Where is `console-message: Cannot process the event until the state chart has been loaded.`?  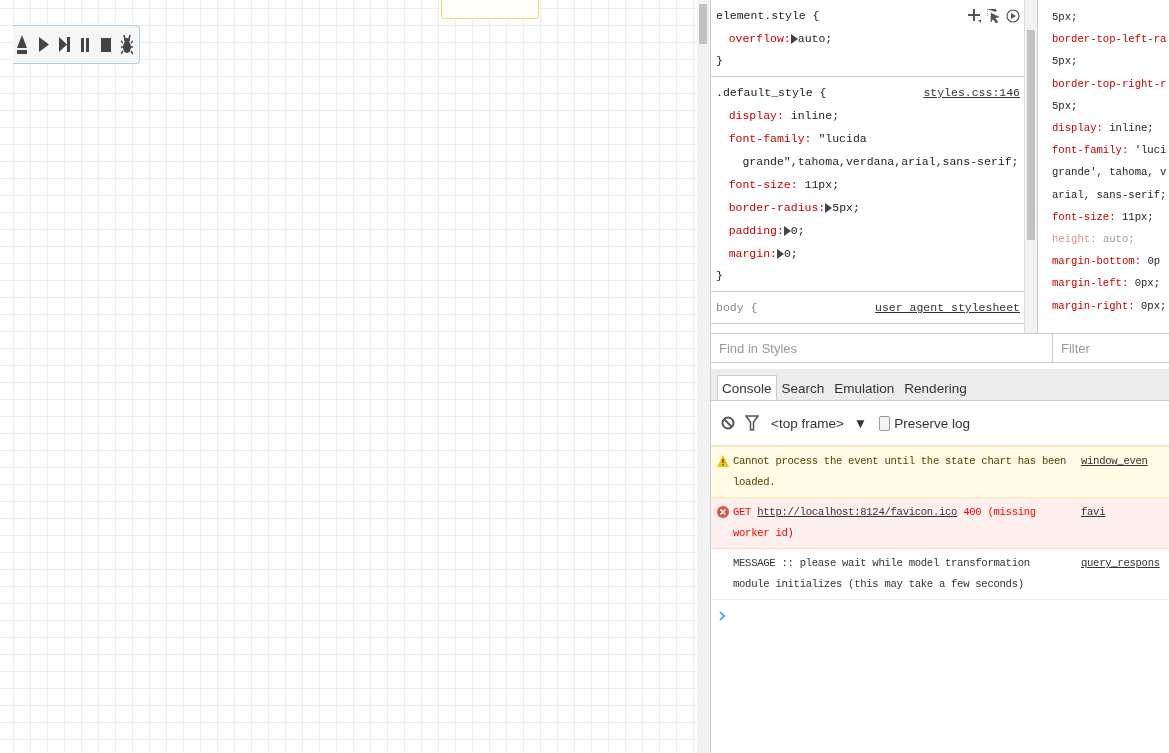 console-message: Cannot process the event until the state chart has been loaded. is located at coordinates (900, 472).